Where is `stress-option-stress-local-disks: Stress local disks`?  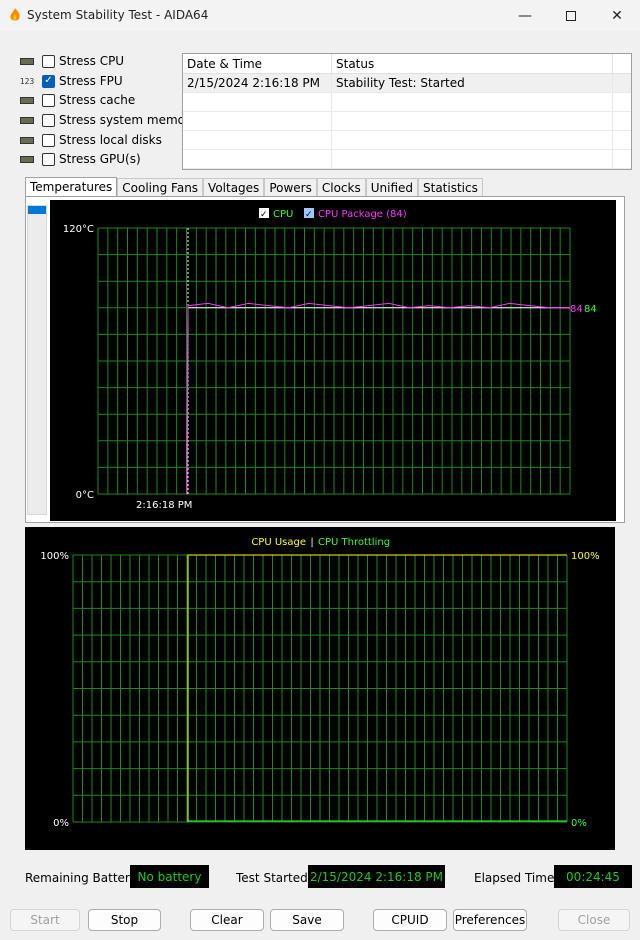
stress-option-stress-local-disks: Stress local disks is located at coordinates (90, 140).